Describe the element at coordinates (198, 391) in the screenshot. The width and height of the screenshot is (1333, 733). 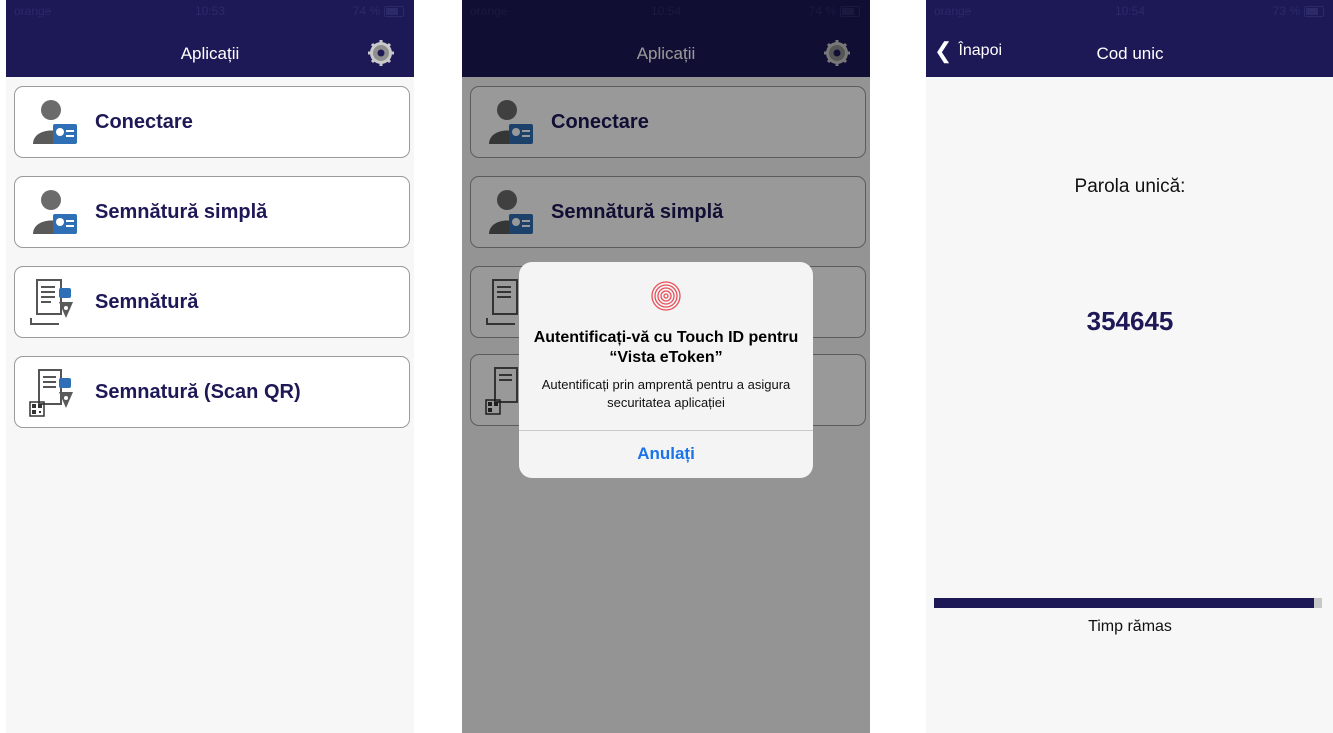
I see `signature-scan-qr-label: Semnatură (Scan QR)` at that location.